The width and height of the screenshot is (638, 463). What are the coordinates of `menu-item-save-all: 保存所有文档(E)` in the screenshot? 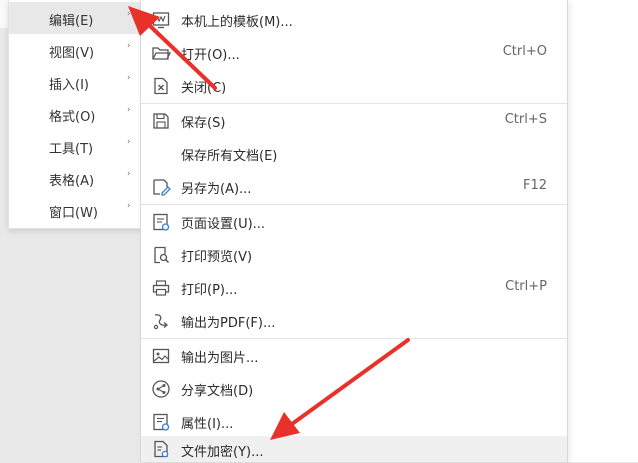 It's located at (354, 153).